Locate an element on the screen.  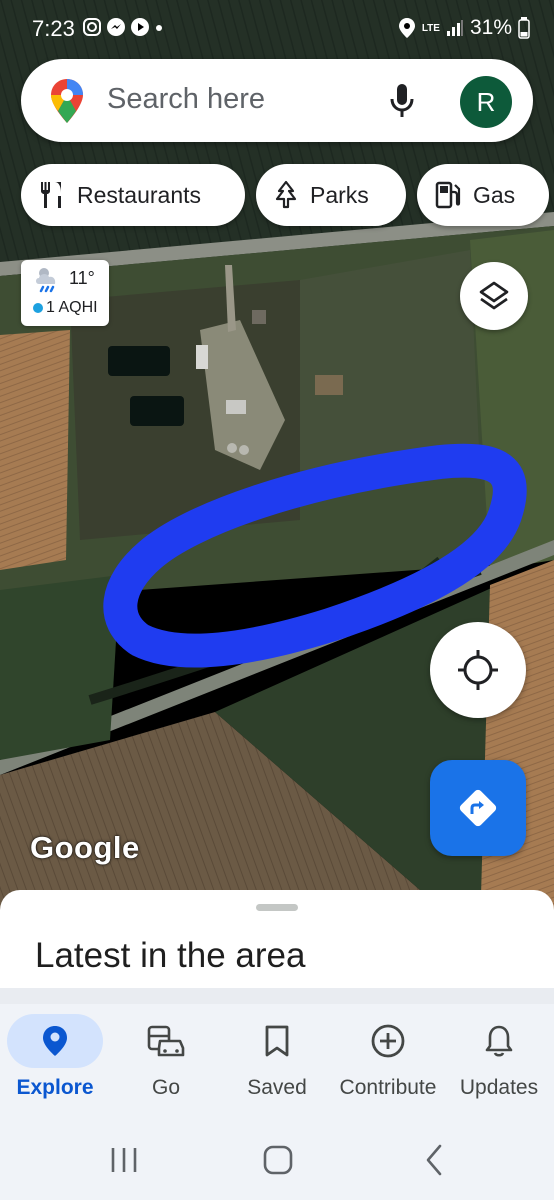
aqi-status-dot is located at coordinates (38, 308).